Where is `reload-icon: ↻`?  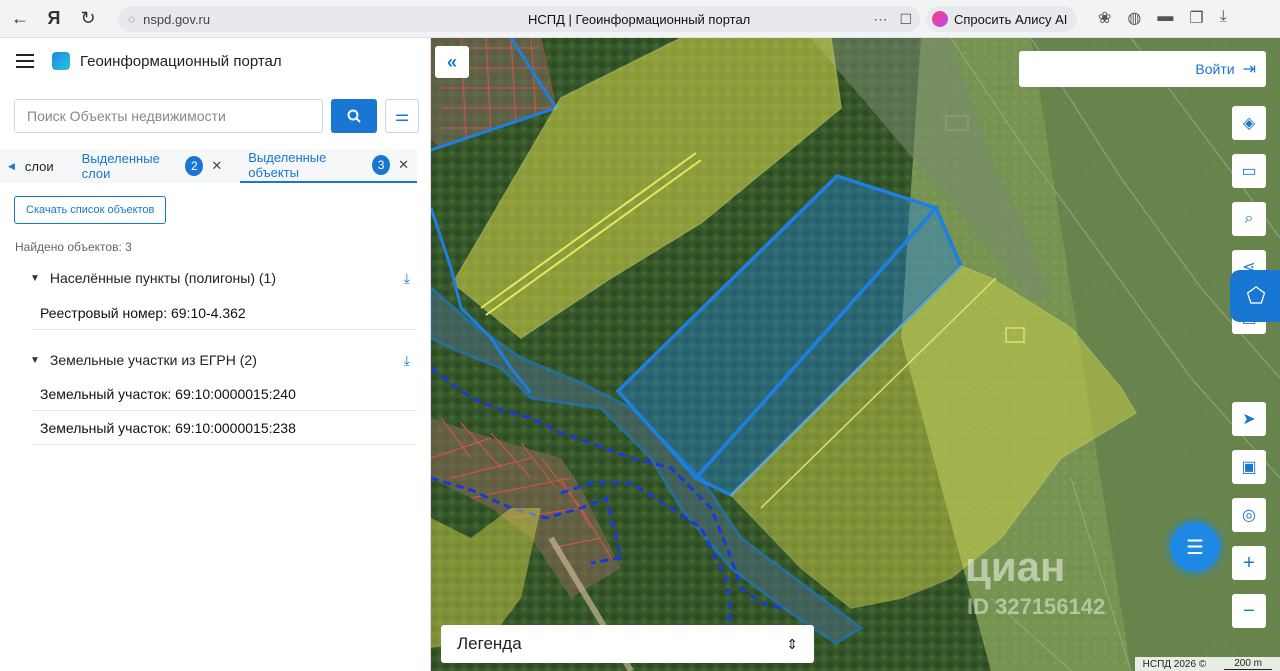
reload-icon: ↻ is located at coordinates (88, 19).